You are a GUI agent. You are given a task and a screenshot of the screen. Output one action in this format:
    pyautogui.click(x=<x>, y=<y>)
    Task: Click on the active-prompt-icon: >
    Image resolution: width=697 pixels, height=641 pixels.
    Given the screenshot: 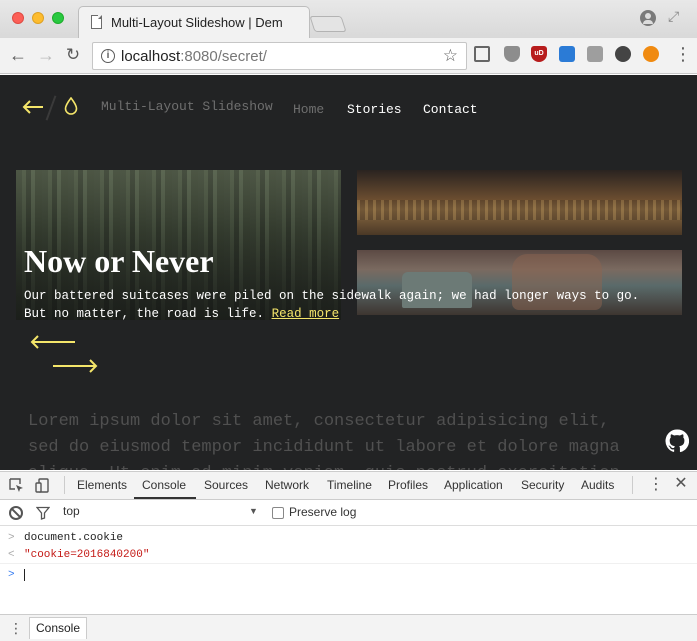 What is the action you would take?
    pyautogui.click(x=11, y=575)
    